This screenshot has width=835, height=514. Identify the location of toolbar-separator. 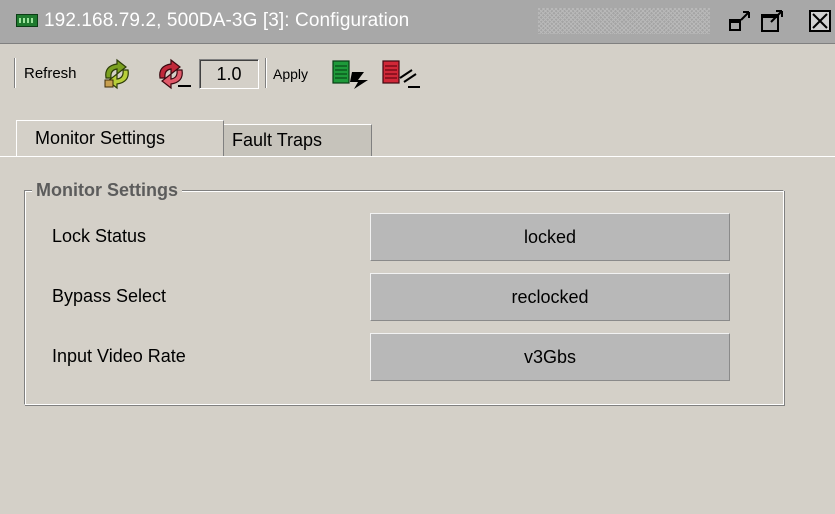
(266, 73).